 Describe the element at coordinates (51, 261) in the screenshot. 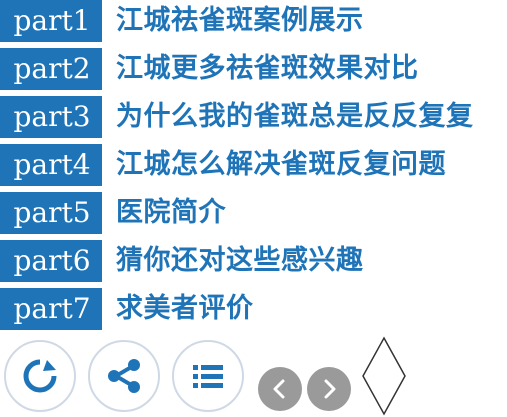

I see `part-label: part6` at that location.